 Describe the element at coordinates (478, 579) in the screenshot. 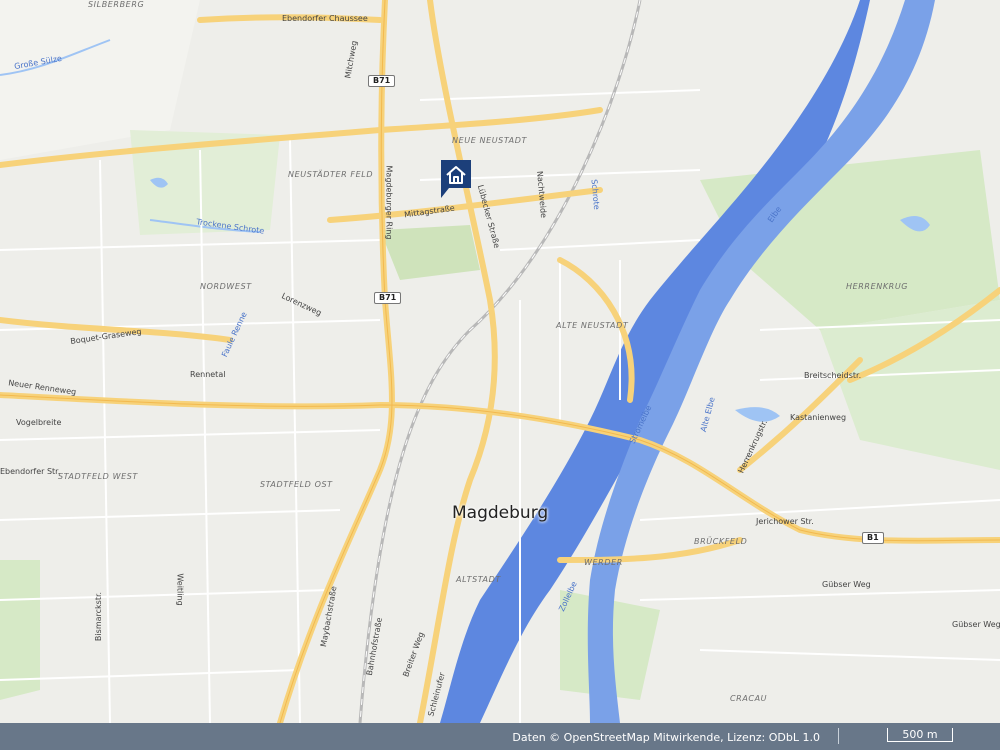

I see `district-label-altstadt: ALTSTADT` at that location.